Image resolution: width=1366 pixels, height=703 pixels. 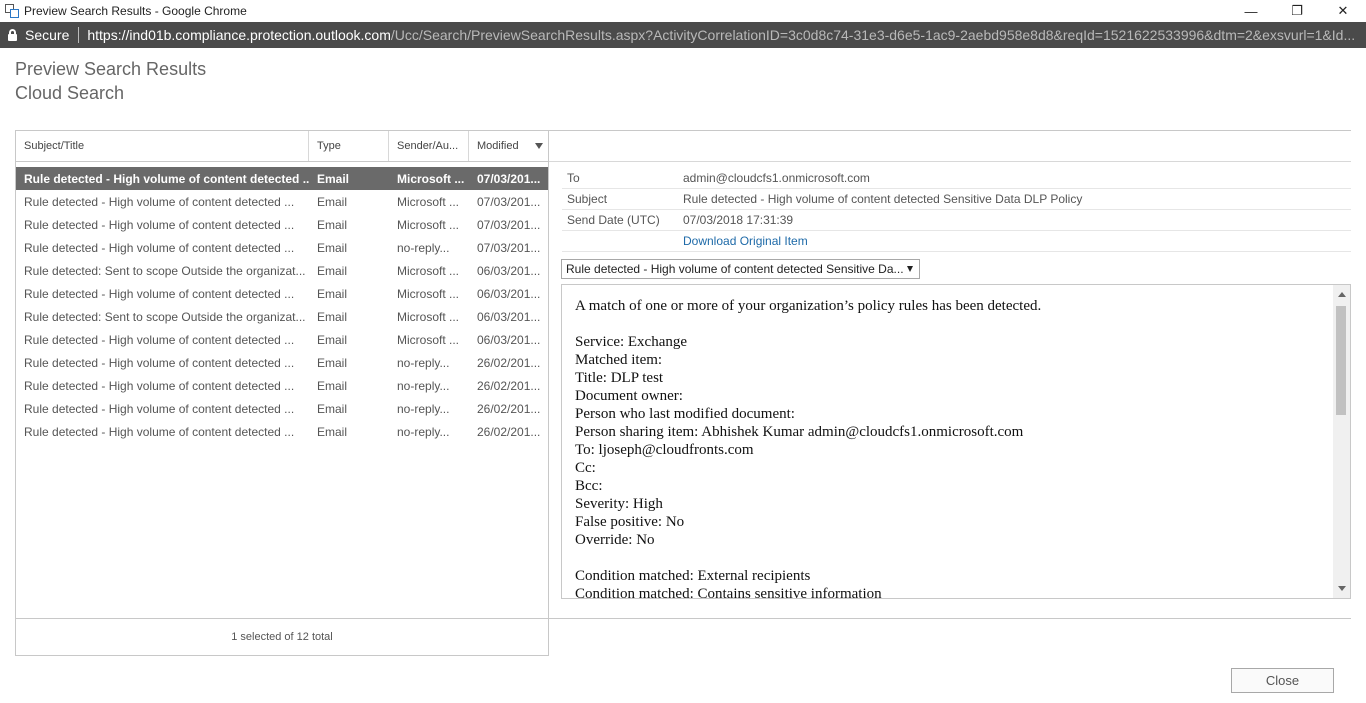 I want to click on body-line: False positive: No, so click(x=630, y=522).